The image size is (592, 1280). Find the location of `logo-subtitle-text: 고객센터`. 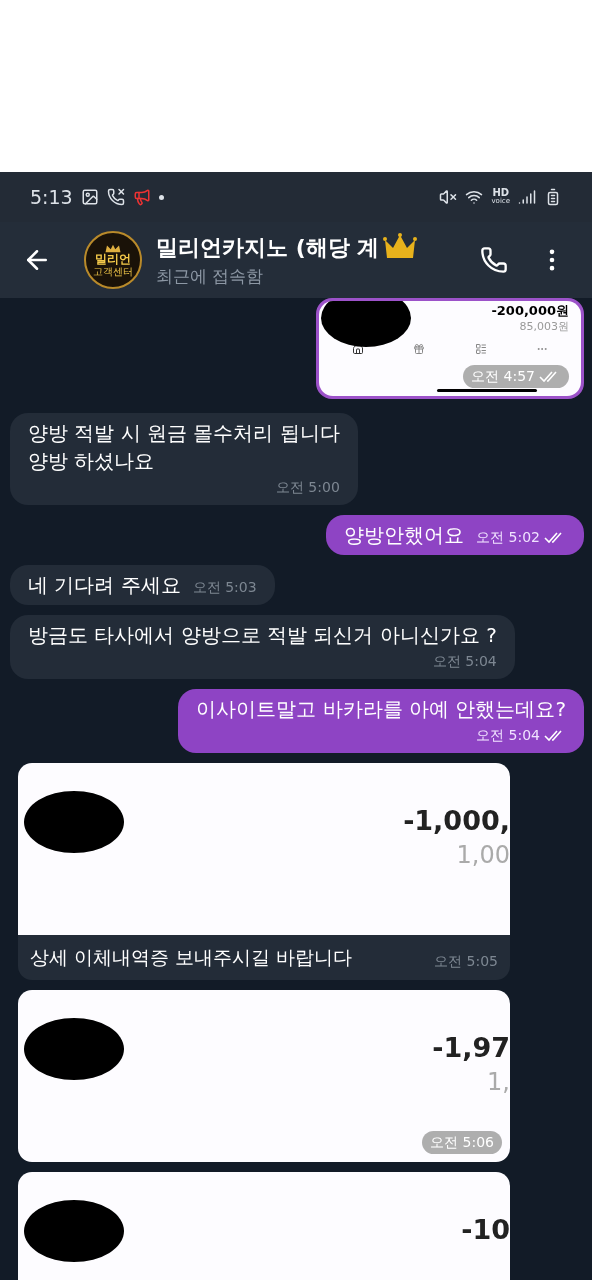

logo-subtitle-text: 고객센터 is located at coordinates (113, 271).